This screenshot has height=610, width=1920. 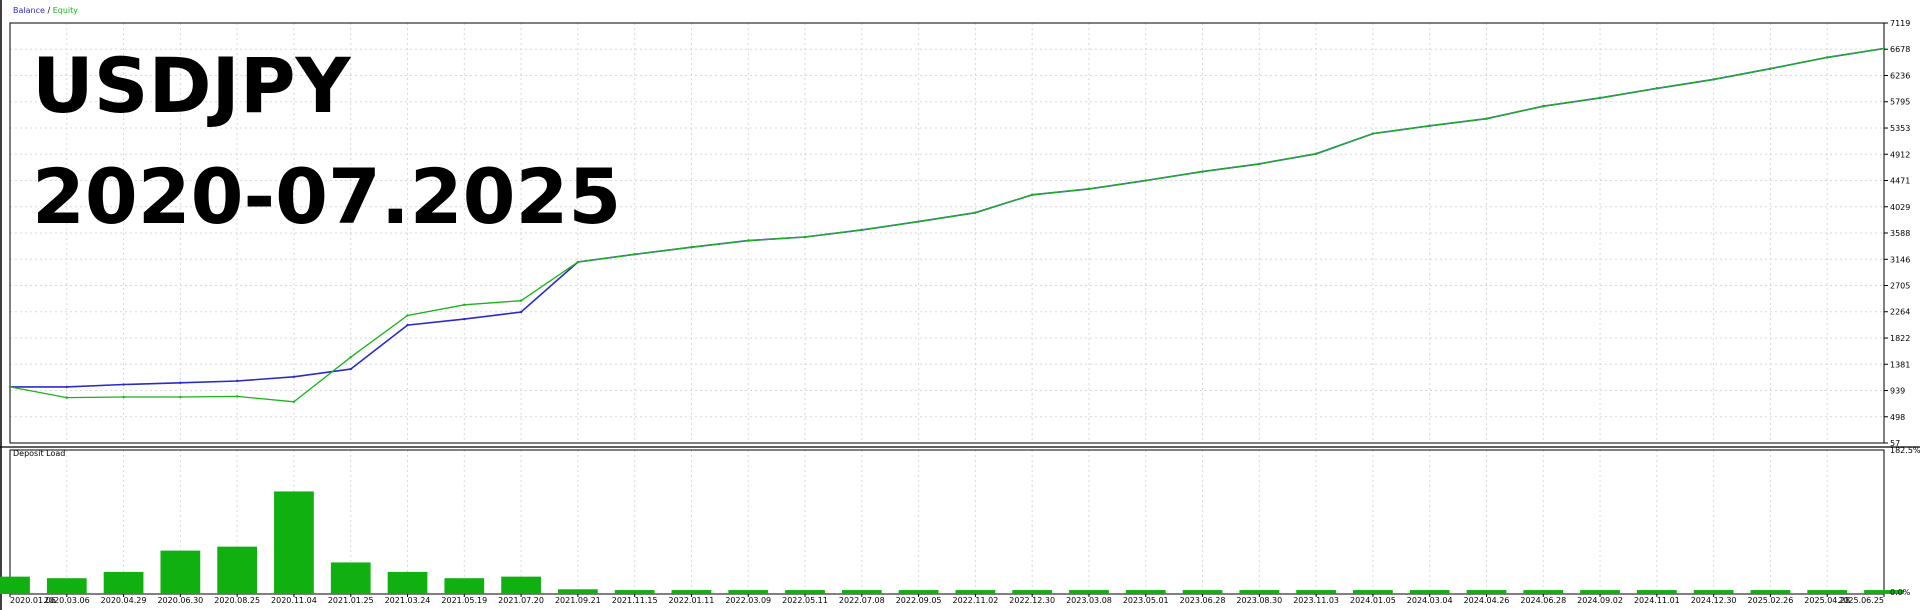 What do you see at coordinates (67, 600) in the screenshot?
I see `x-tick-label: 2020.03.06` at bounding box center [67, 600].